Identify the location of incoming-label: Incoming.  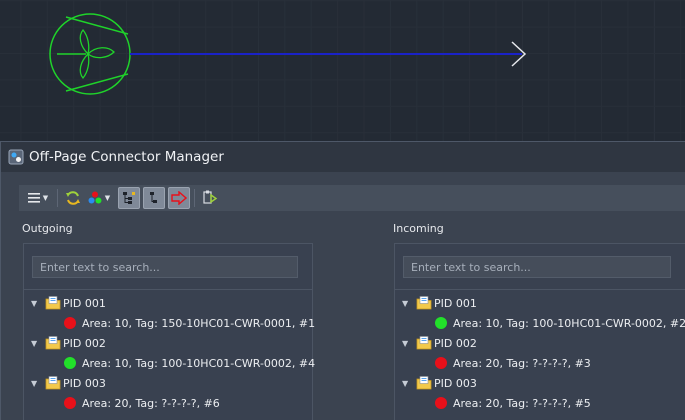
(418, 228).